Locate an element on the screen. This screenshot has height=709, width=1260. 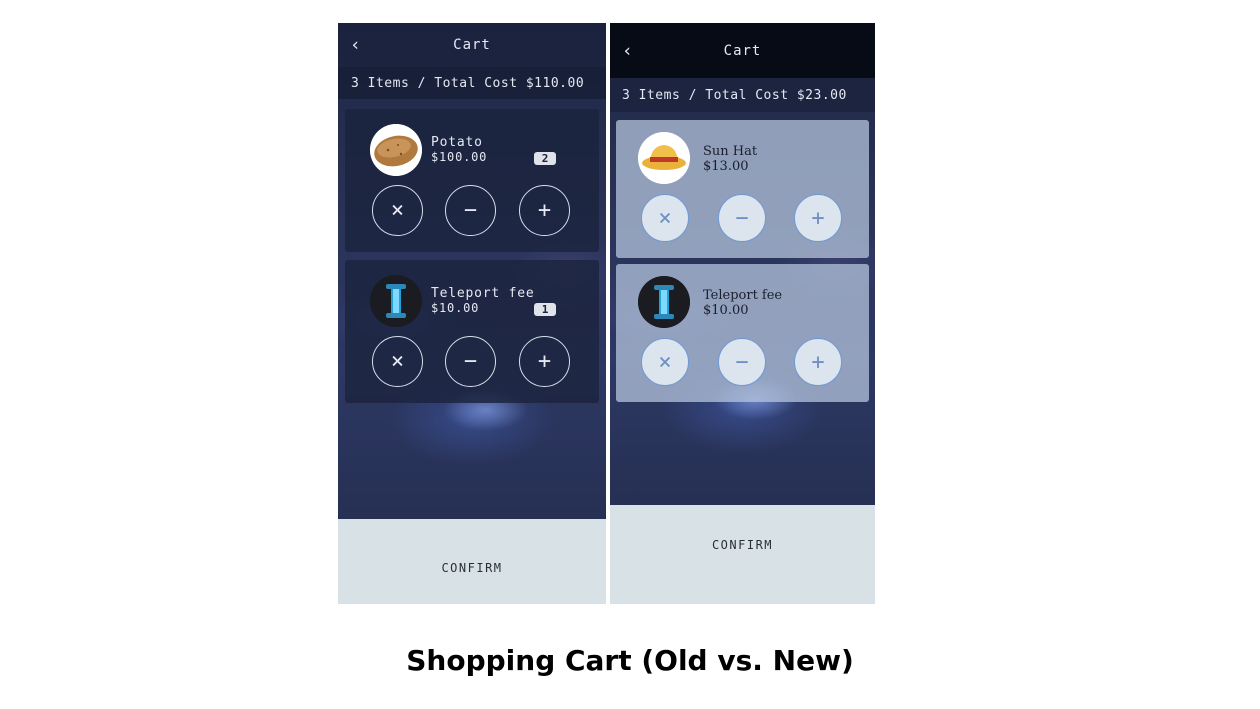
figure-caption: Shopping Cart (Old vs. New) is located at coordinates (630, 660).